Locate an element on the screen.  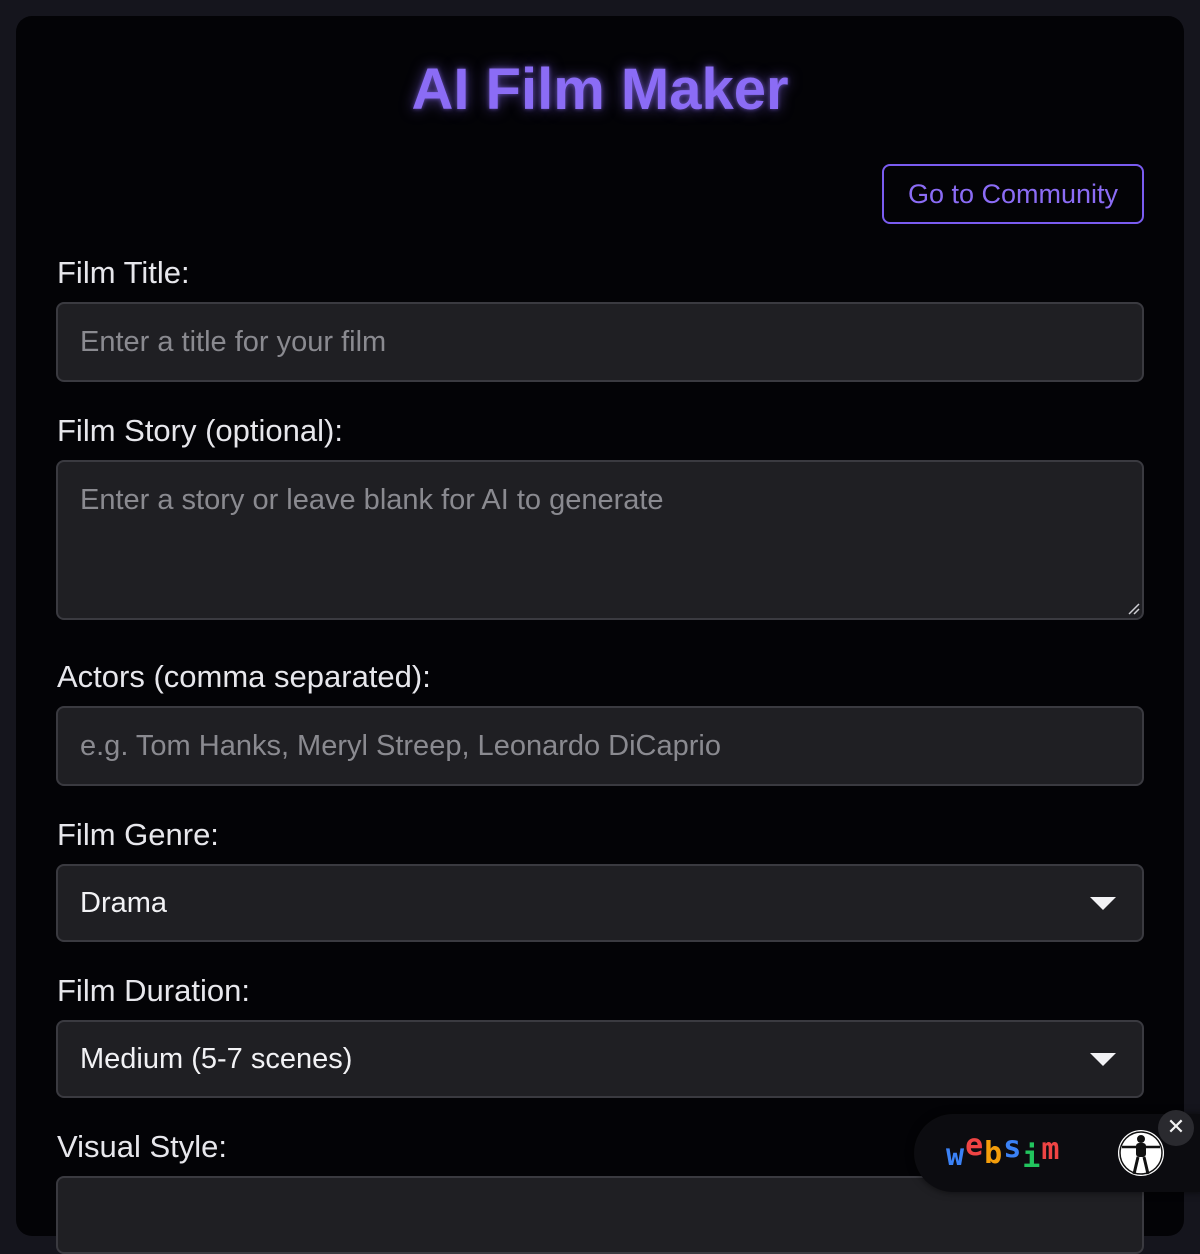
websim-logo: websim is located at coordinates (1003, 1152).